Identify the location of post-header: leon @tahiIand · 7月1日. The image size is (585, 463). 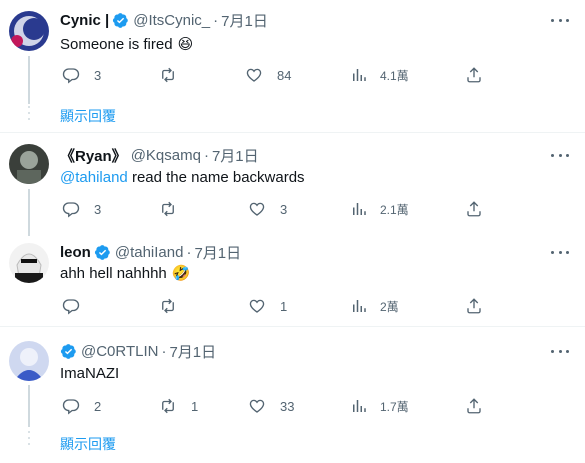
(150, 252).